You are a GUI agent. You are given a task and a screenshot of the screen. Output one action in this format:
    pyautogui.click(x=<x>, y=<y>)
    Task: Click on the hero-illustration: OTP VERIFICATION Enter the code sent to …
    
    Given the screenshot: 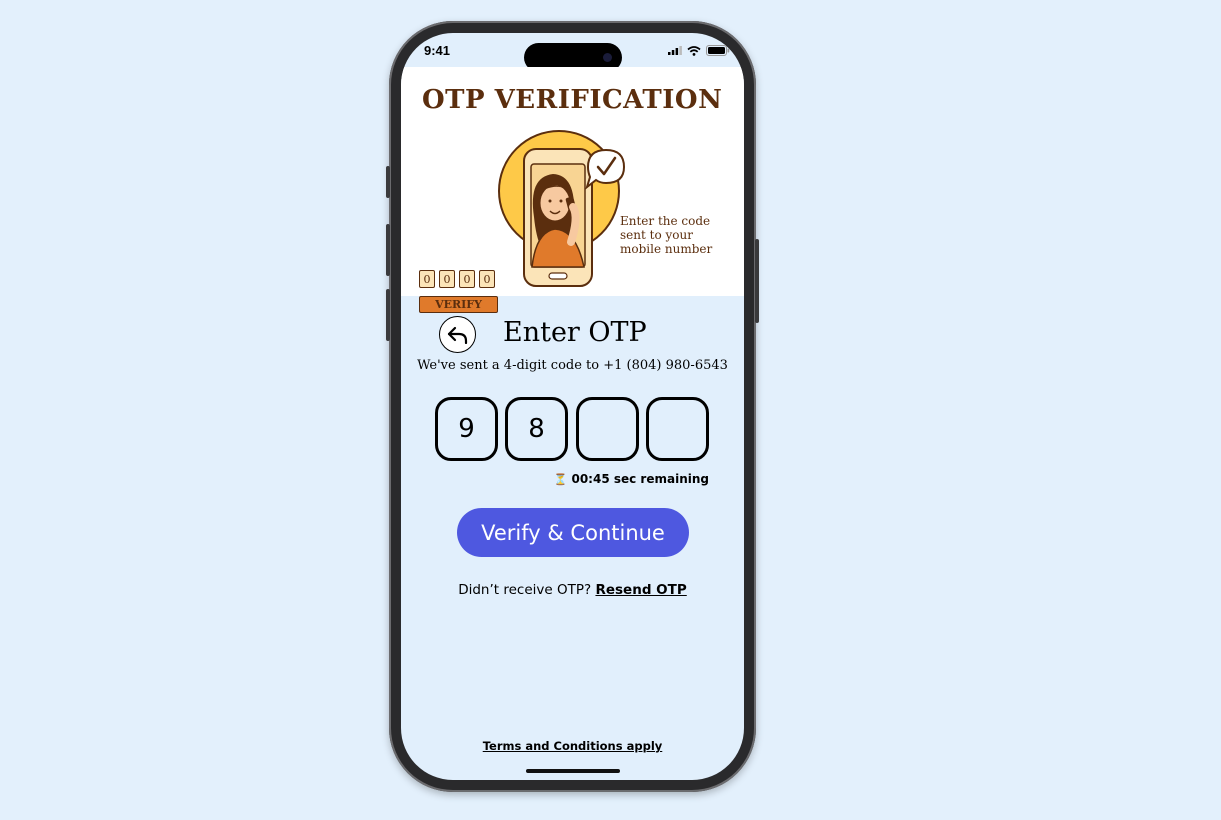 What is the action you would take?
    pyautogui.click(x=572, y=190)
    